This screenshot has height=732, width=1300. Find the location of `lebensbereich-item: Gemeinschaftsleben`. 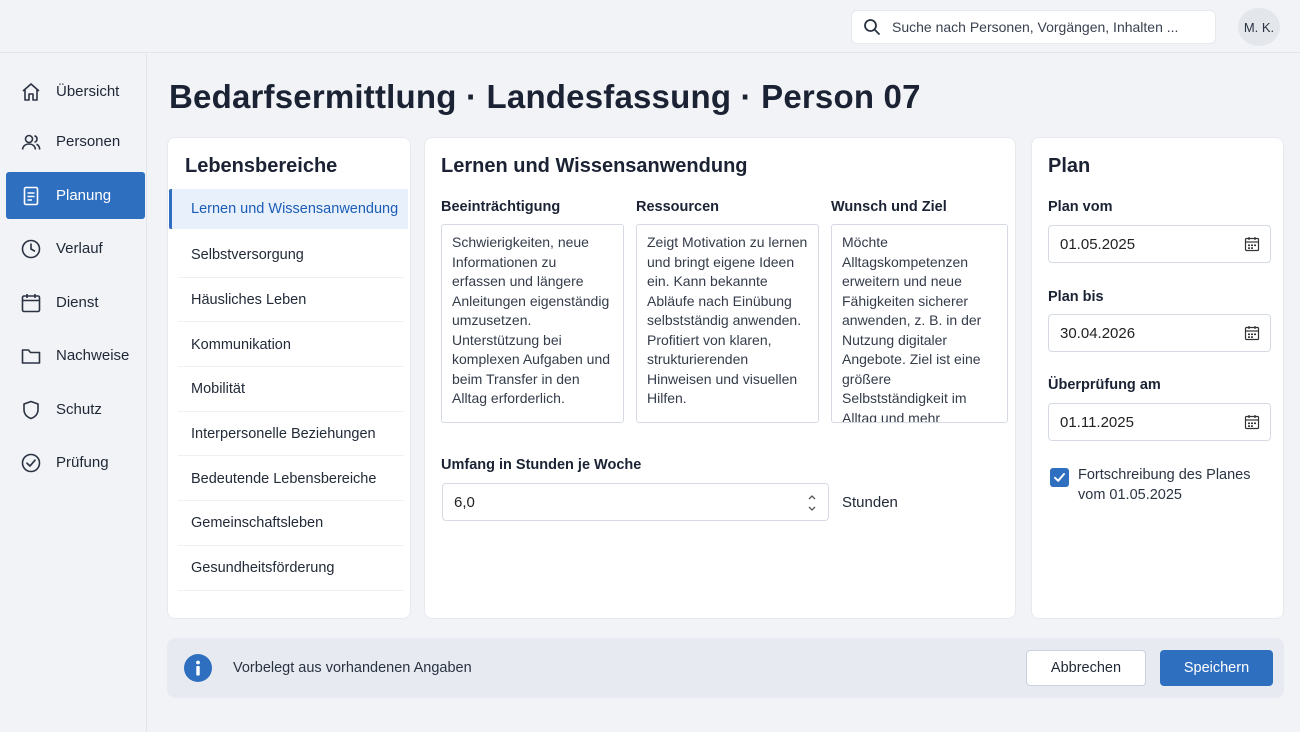

lebensbereich-item: Gemeinschaftsleben is located at coordinates (290, 523).